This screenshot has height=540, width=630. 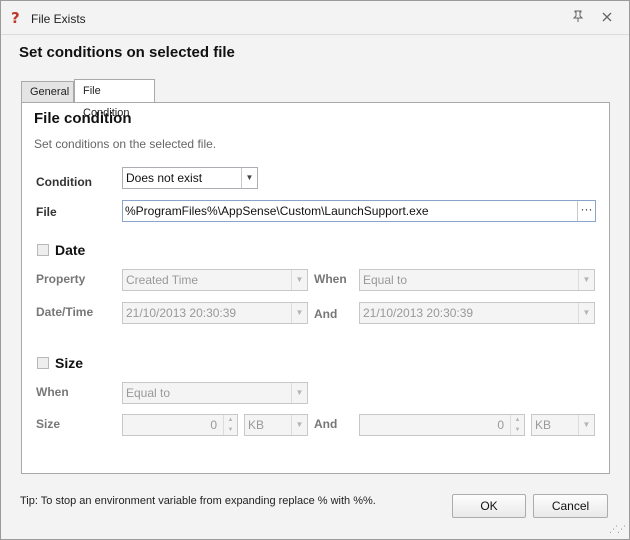 What do you see at coordinates (543, 425) in the screenshot?
I see `size-and-unit-value: KB` at bounding box center [543, 425].